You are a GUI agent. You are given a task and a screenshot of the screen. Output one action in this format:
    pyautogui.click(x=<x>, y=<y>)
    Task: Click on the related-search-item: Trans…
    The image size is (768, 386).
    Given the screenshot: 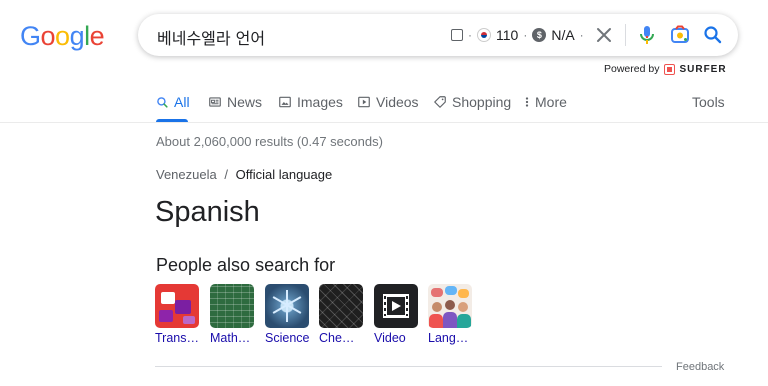 What is the action you would take?
    pyautogui.click(x=178, y=314)
    